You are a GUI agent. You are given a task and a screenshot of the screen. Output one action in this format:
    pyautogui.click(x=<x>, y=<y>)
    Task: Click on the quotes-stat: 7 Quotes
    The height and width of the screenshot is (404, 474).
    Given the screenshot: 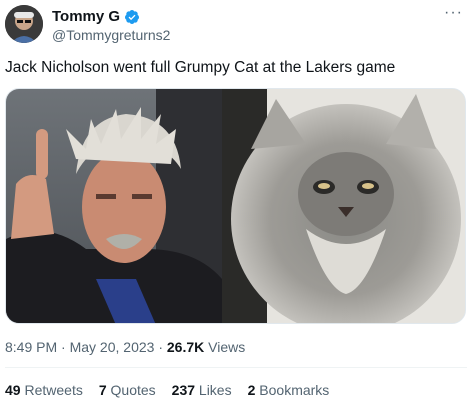 What is the action you would take?
    pyautogui.click(x=127, y=390)
    